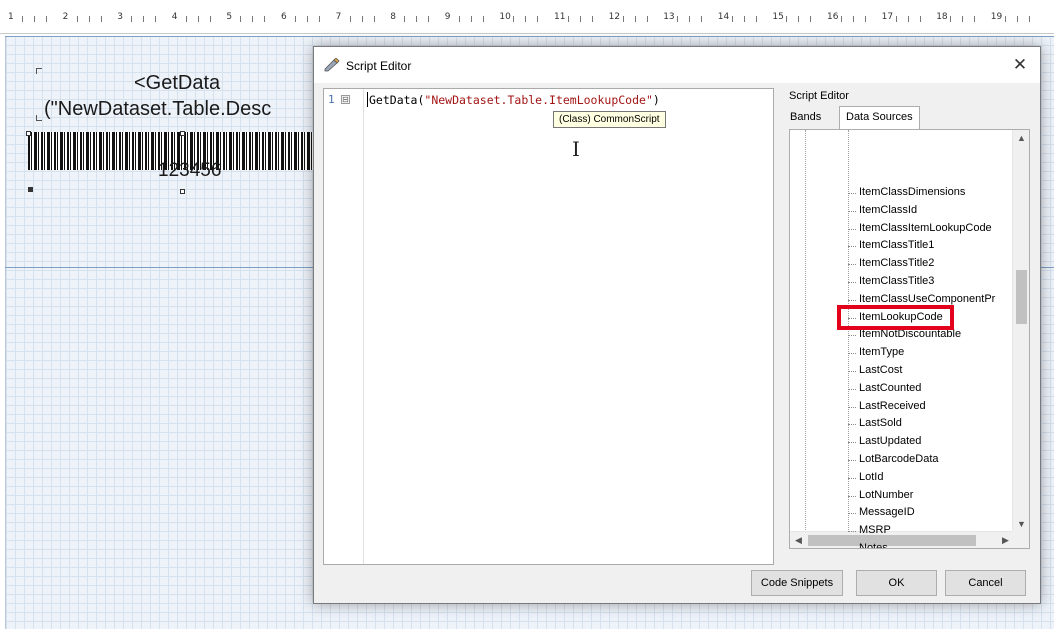  What do you see at coordinates (833, 17) in the screenshot?
I see `ruler-number: 16` at bounding box center [833, 17].